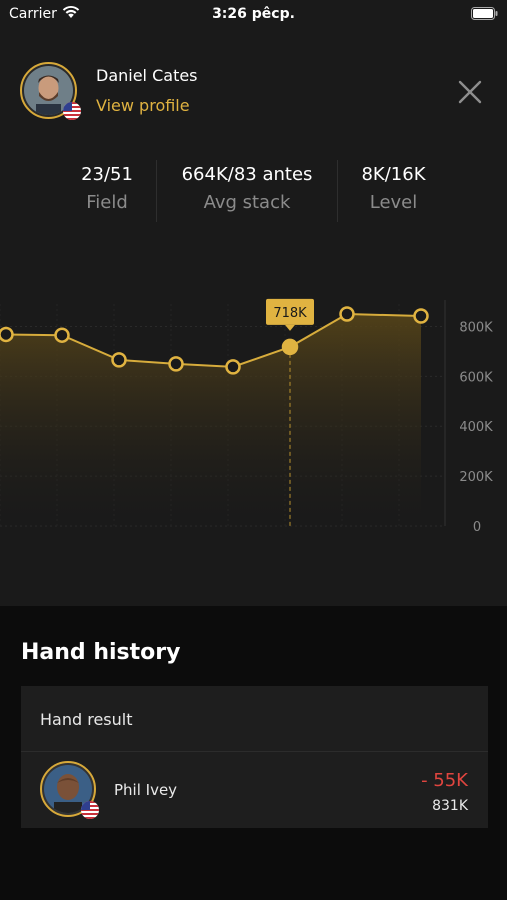  What do you see at coordinates (147, 75) in the screenshot?
I see `player-name: Daniel Cates` at bounding box center [147, 75].